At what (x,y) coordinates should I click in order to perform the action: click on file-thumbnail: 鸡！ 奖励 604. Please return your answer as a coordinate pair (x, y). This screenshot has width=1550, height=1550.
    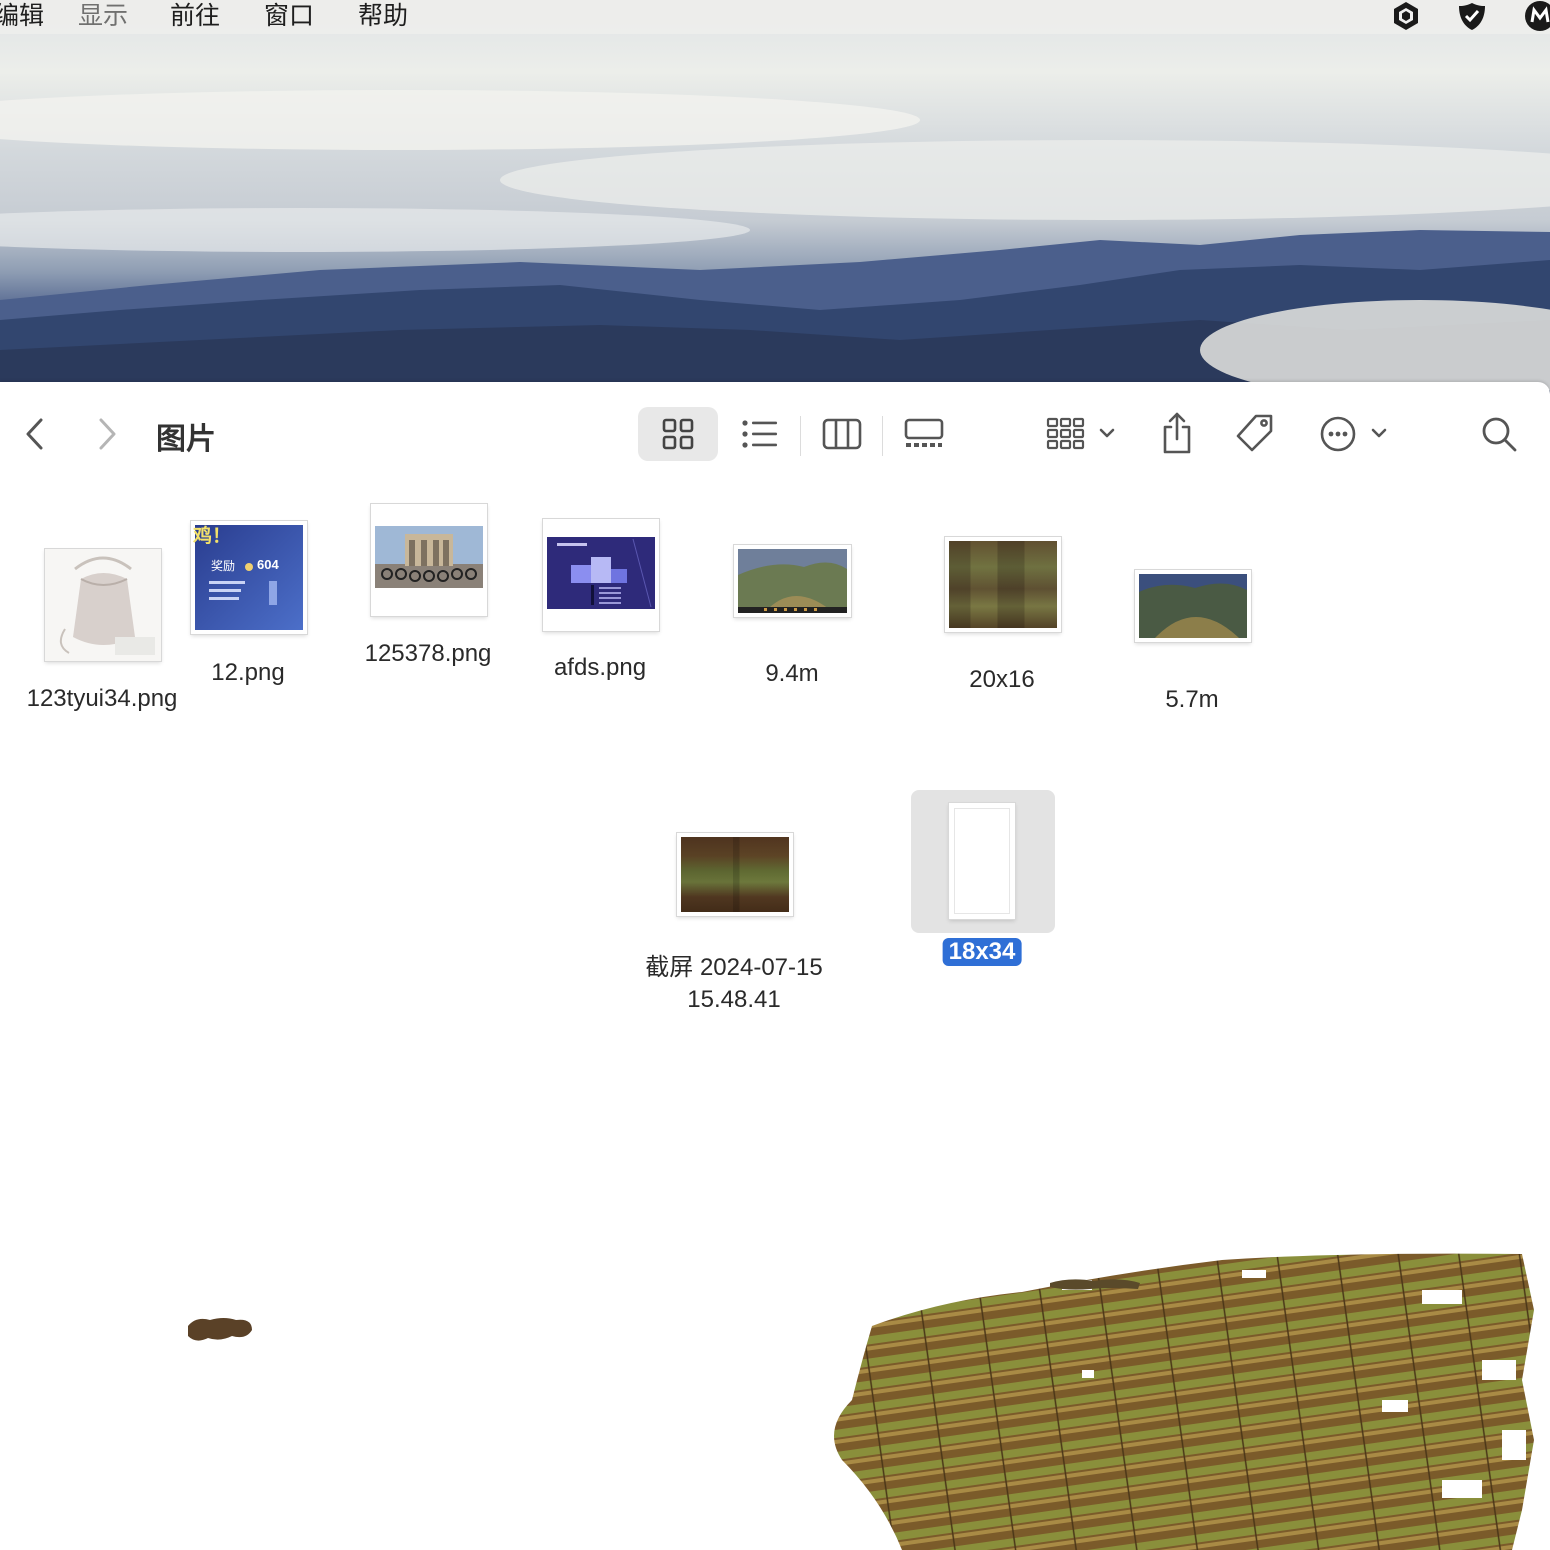
    Looking at the image, I should click on (249, 577).